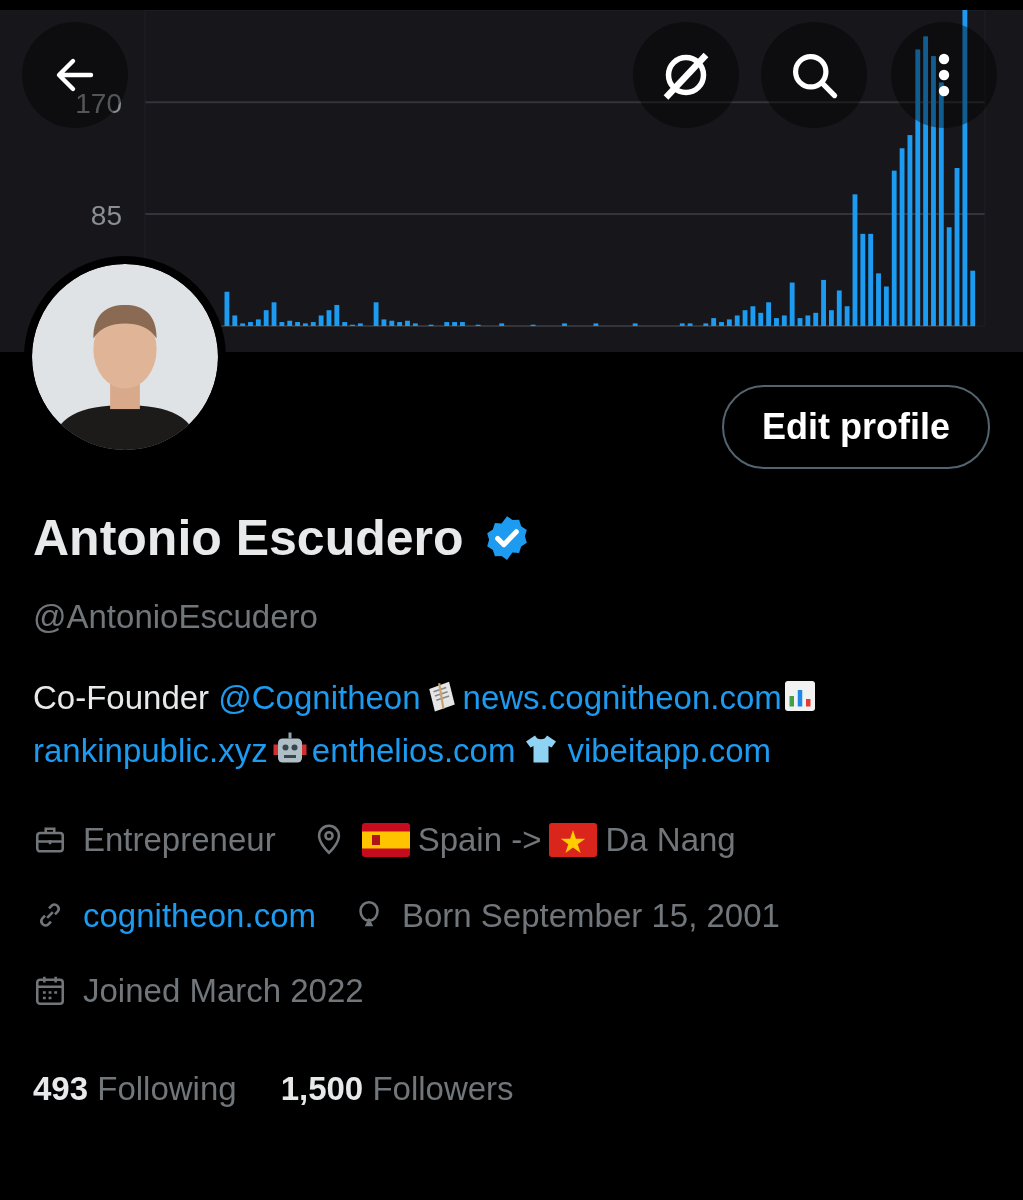  Describe the element at coordinates (479, 840) in the screenshot. I see `profile-detail: Spain ->` at that location.